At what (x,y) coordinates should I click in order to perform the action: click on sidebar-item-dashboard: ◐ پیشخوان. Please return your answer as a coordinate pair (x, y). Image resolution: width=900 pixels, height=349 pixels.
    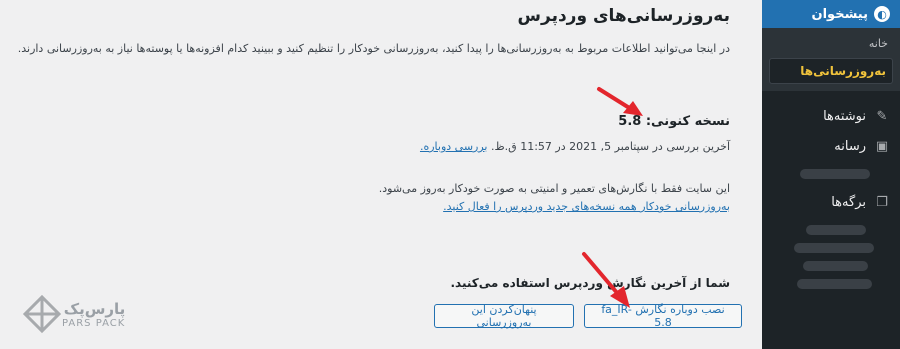
    Looking at the image, I should click on (831, 14).